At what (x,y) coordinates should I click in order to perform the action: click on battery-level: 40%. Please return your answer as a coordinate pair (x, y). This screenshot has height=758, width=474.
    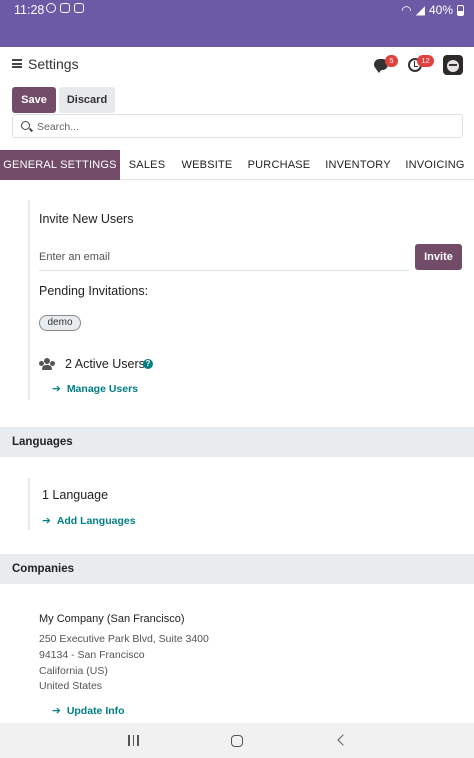
    Looking at the image, I should click on (440, 10).